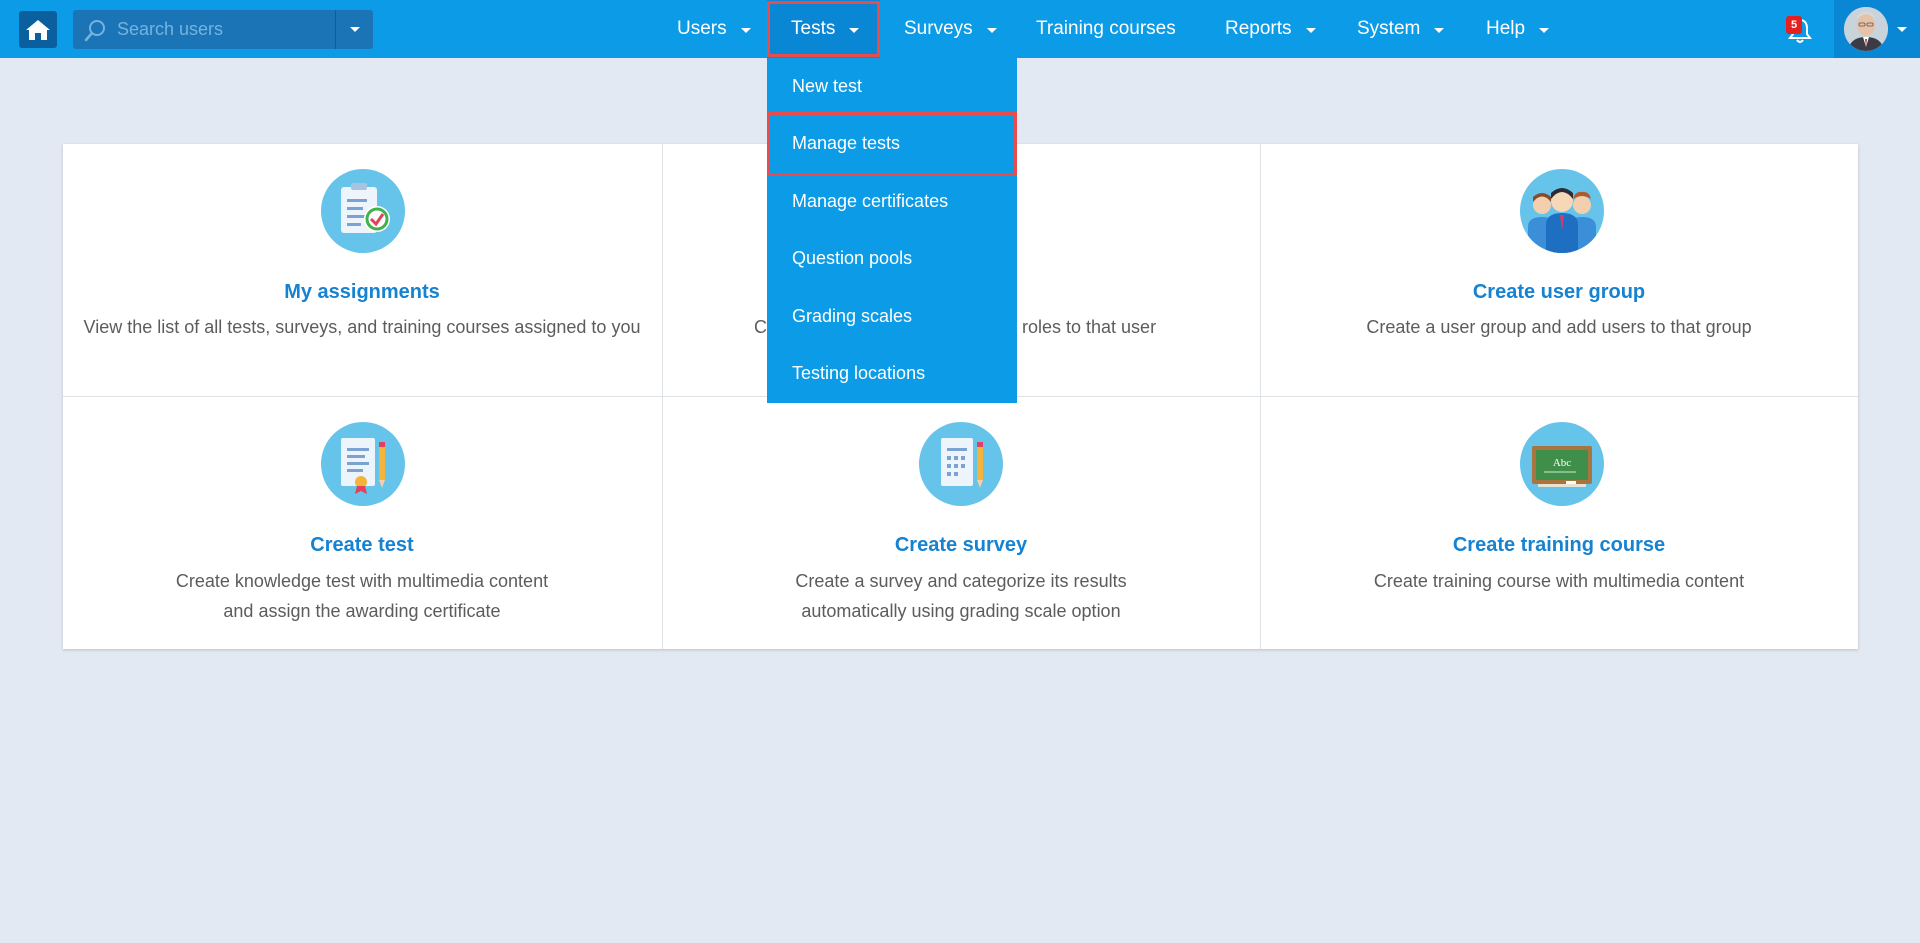 The height and width of the screenshot is (943, 1920). What do you see at coordinates (362, 292) in the screenshot?
I see `card-title: My assignments` at bounding box center [362, 292].